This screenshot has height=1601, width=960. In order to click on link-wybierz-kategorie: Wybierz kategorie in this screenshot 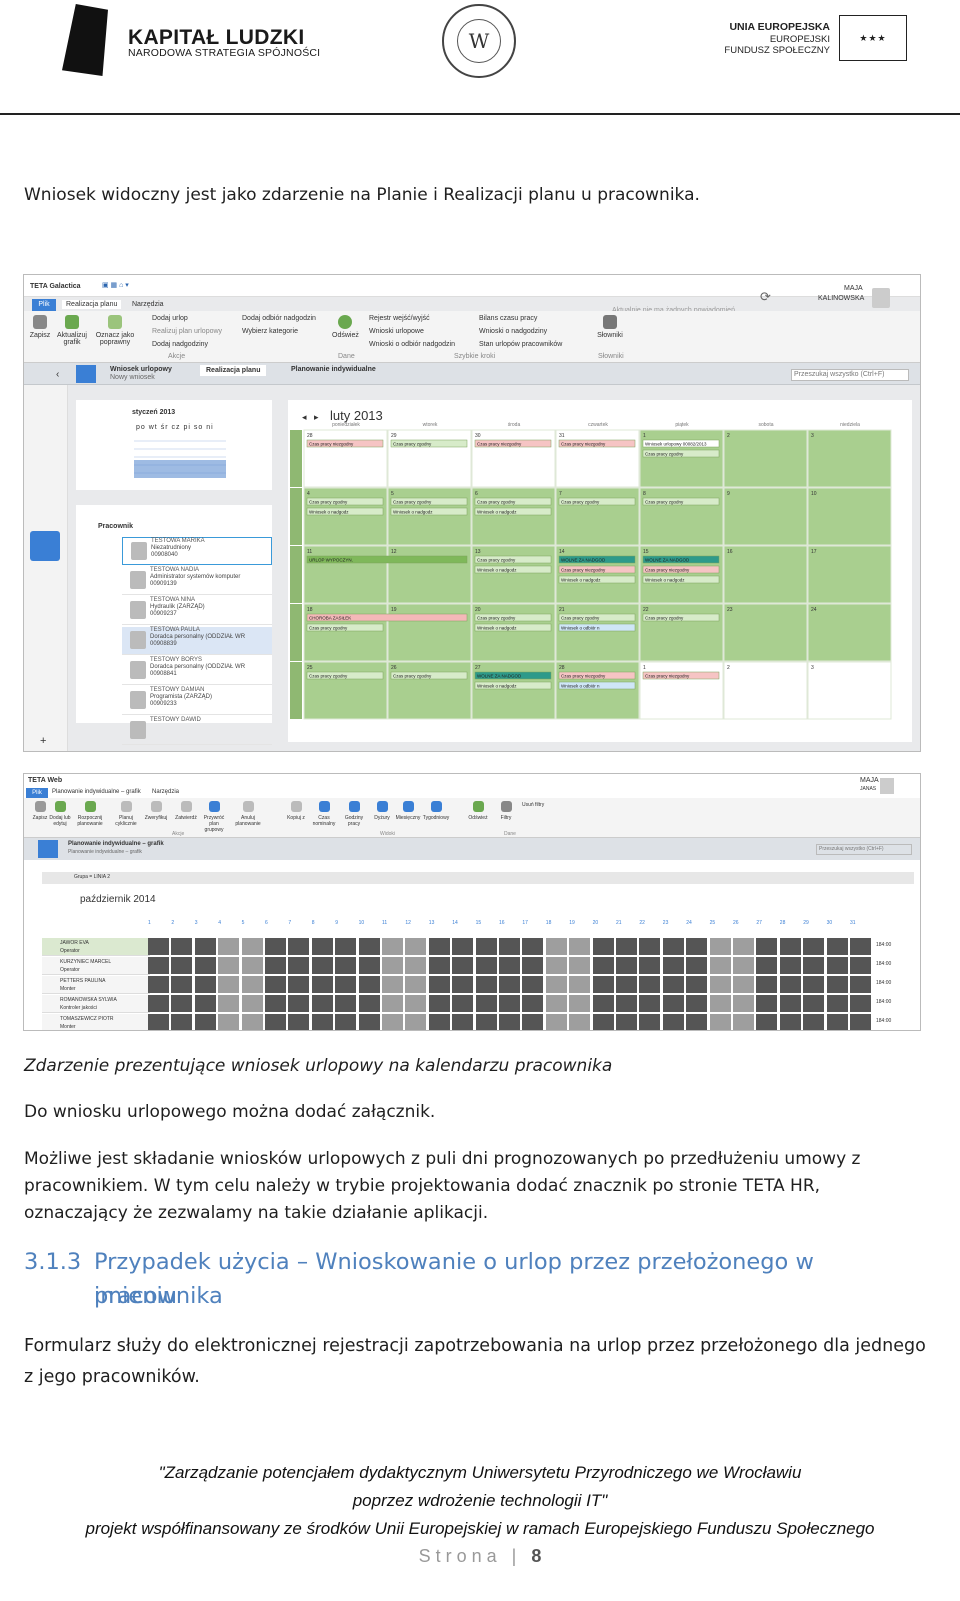, I will do `click(270, 331)`.